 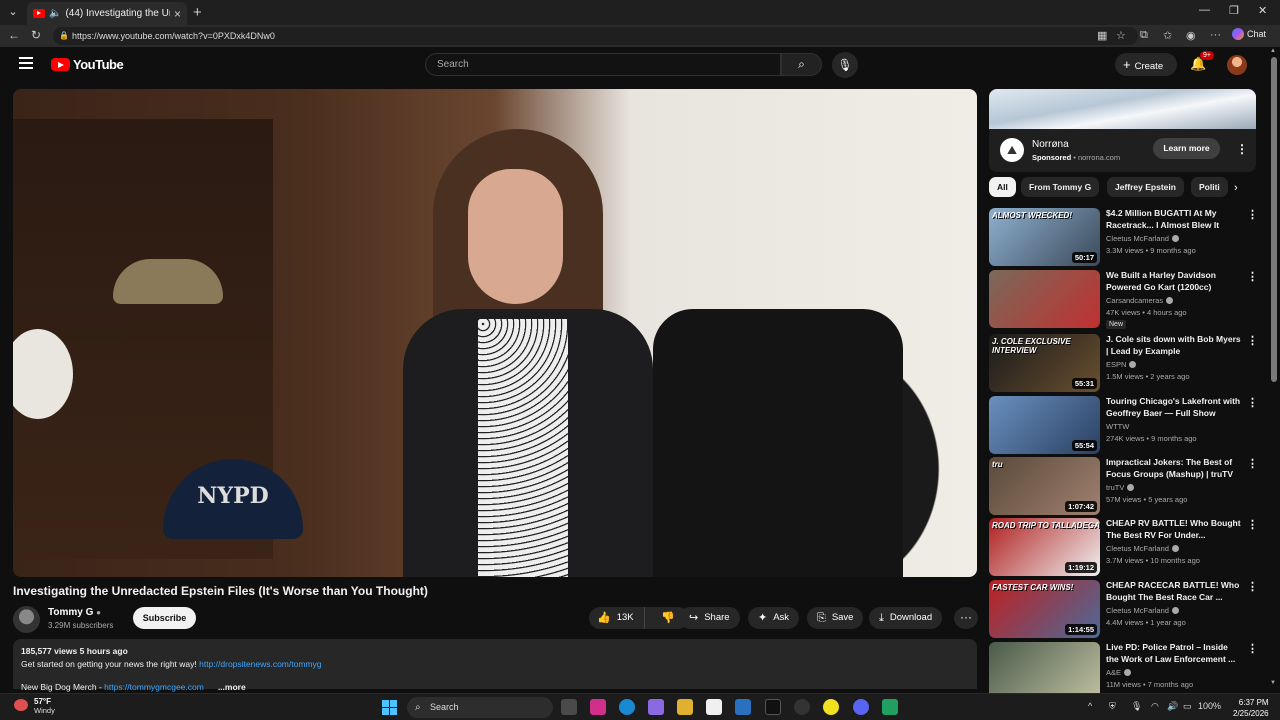 What do you see at coordinates (861, 707) in the screenshot?
I see `discord-icon` at bounding box center [861, 707].